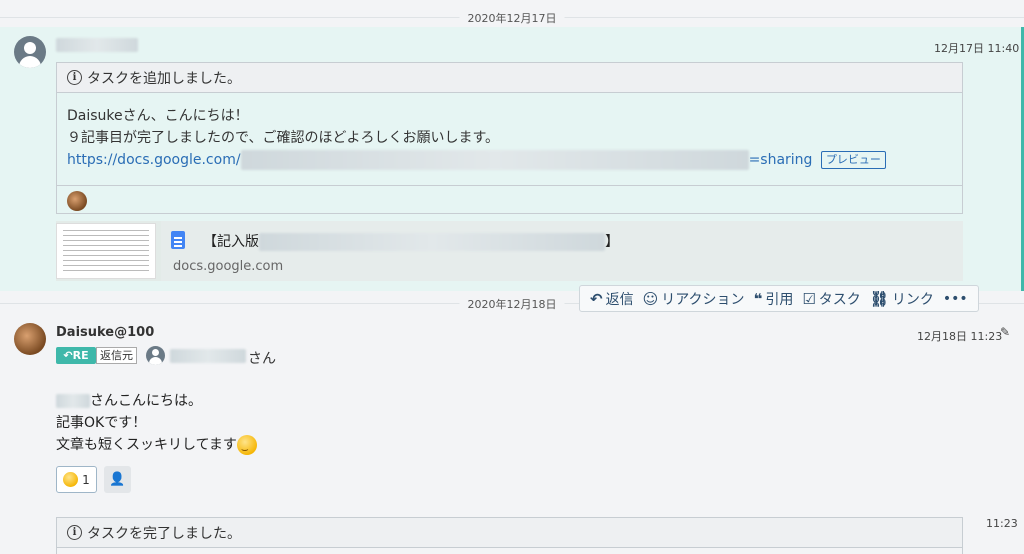 This screenshot has height=554, width=1024. What do you see at coordinates (283, 138) in the screenshot?
I see `body-line: ９記事目が完了しましたので、ご確認のほどよろしくお願いします。` at bounding box center [283, 138].